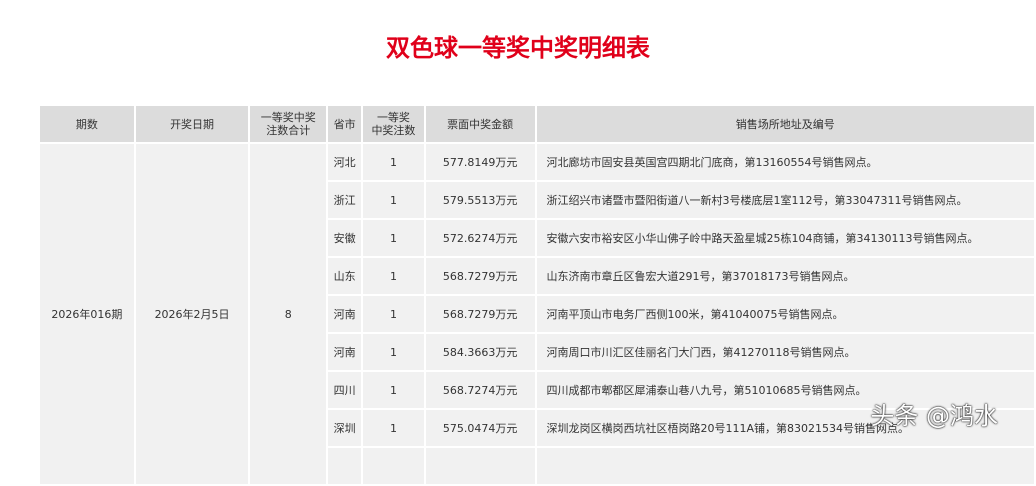 This screenshot has width=1036, height=486. What do you see at coordinates (518, 48) in the screenshot?
I see `page-title: 双色球一等奖中奖明细表` at bounding box center [518, 48].